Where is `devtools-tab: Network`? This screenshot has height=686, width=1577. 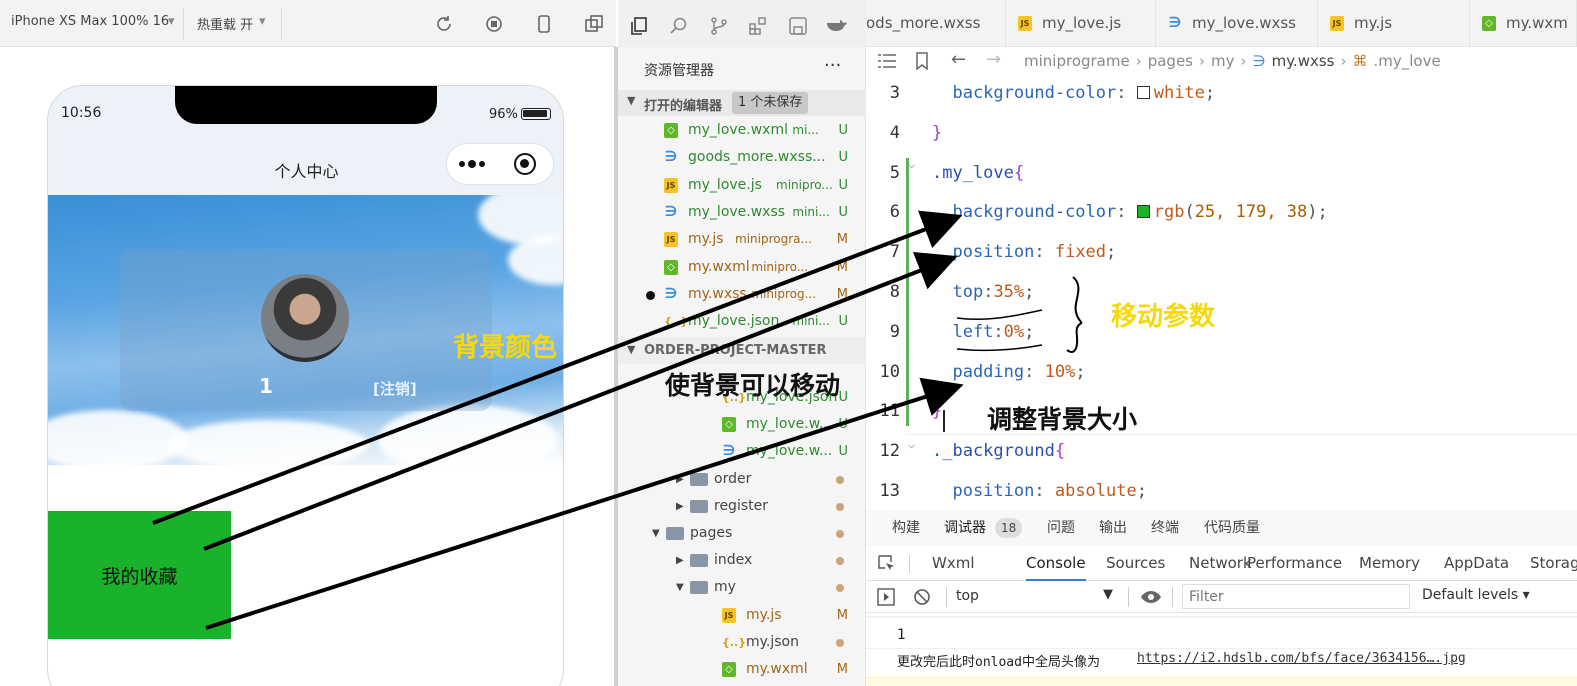
devtools-tab: Network is located at coordinates (1220, 563).